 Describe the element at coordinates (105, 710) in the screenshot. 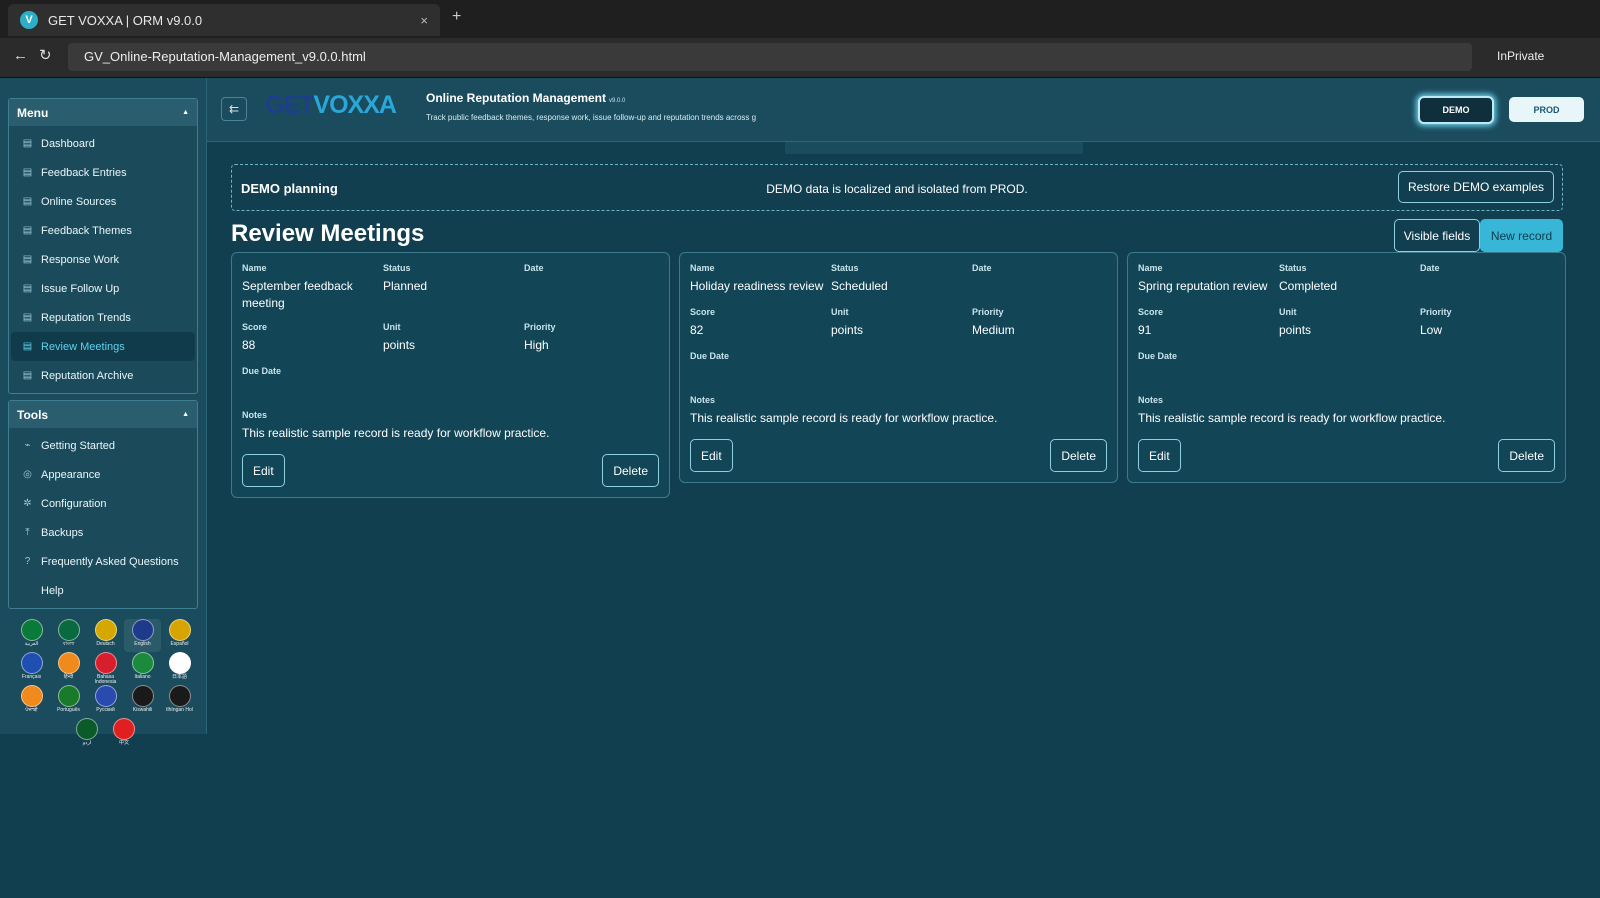

I see `language-label: Русский` at that location.